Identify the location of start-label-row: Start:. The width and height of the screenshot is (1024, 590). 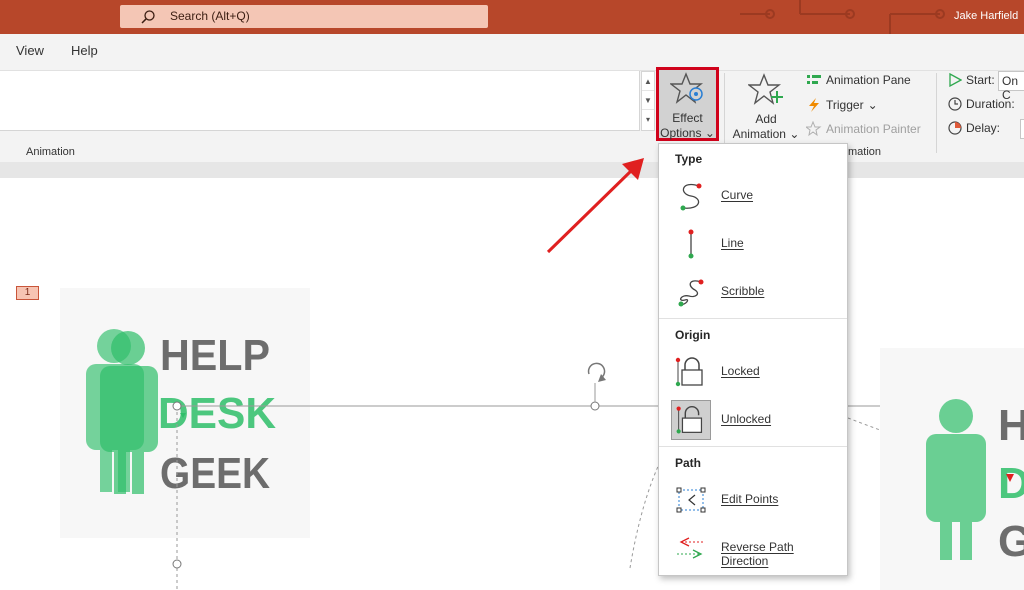
(971, 80).